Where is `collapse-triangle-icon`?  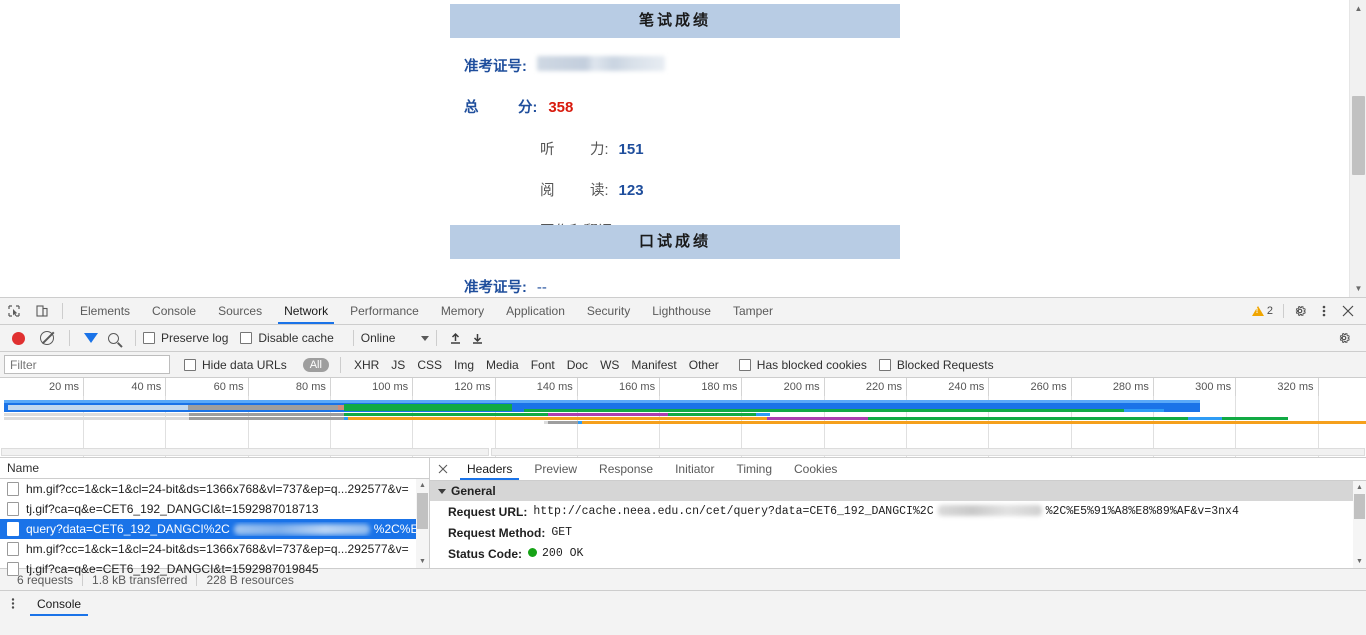
collapse-triangle-icon is located at coordinates (442, 491).